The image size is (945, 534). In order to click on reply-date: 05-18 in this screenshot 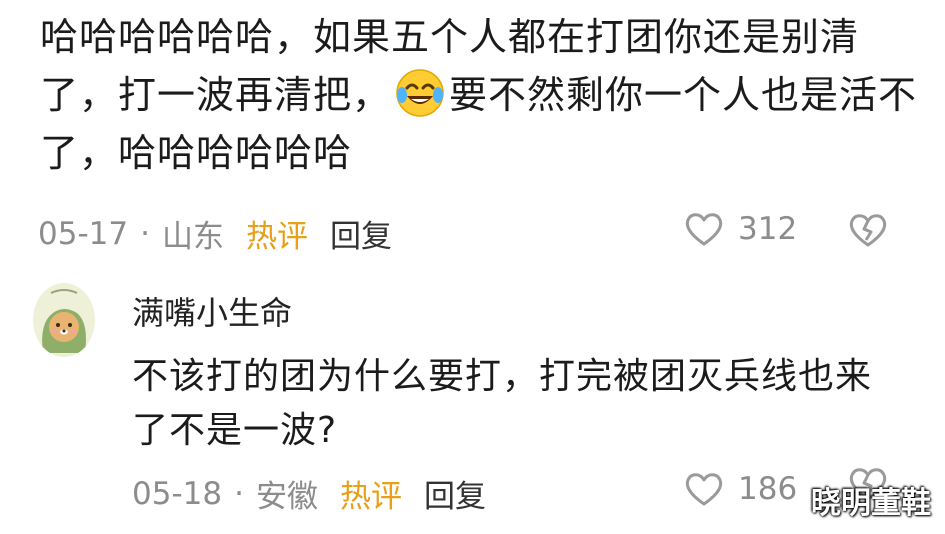, I will do `click(177, 493)`.